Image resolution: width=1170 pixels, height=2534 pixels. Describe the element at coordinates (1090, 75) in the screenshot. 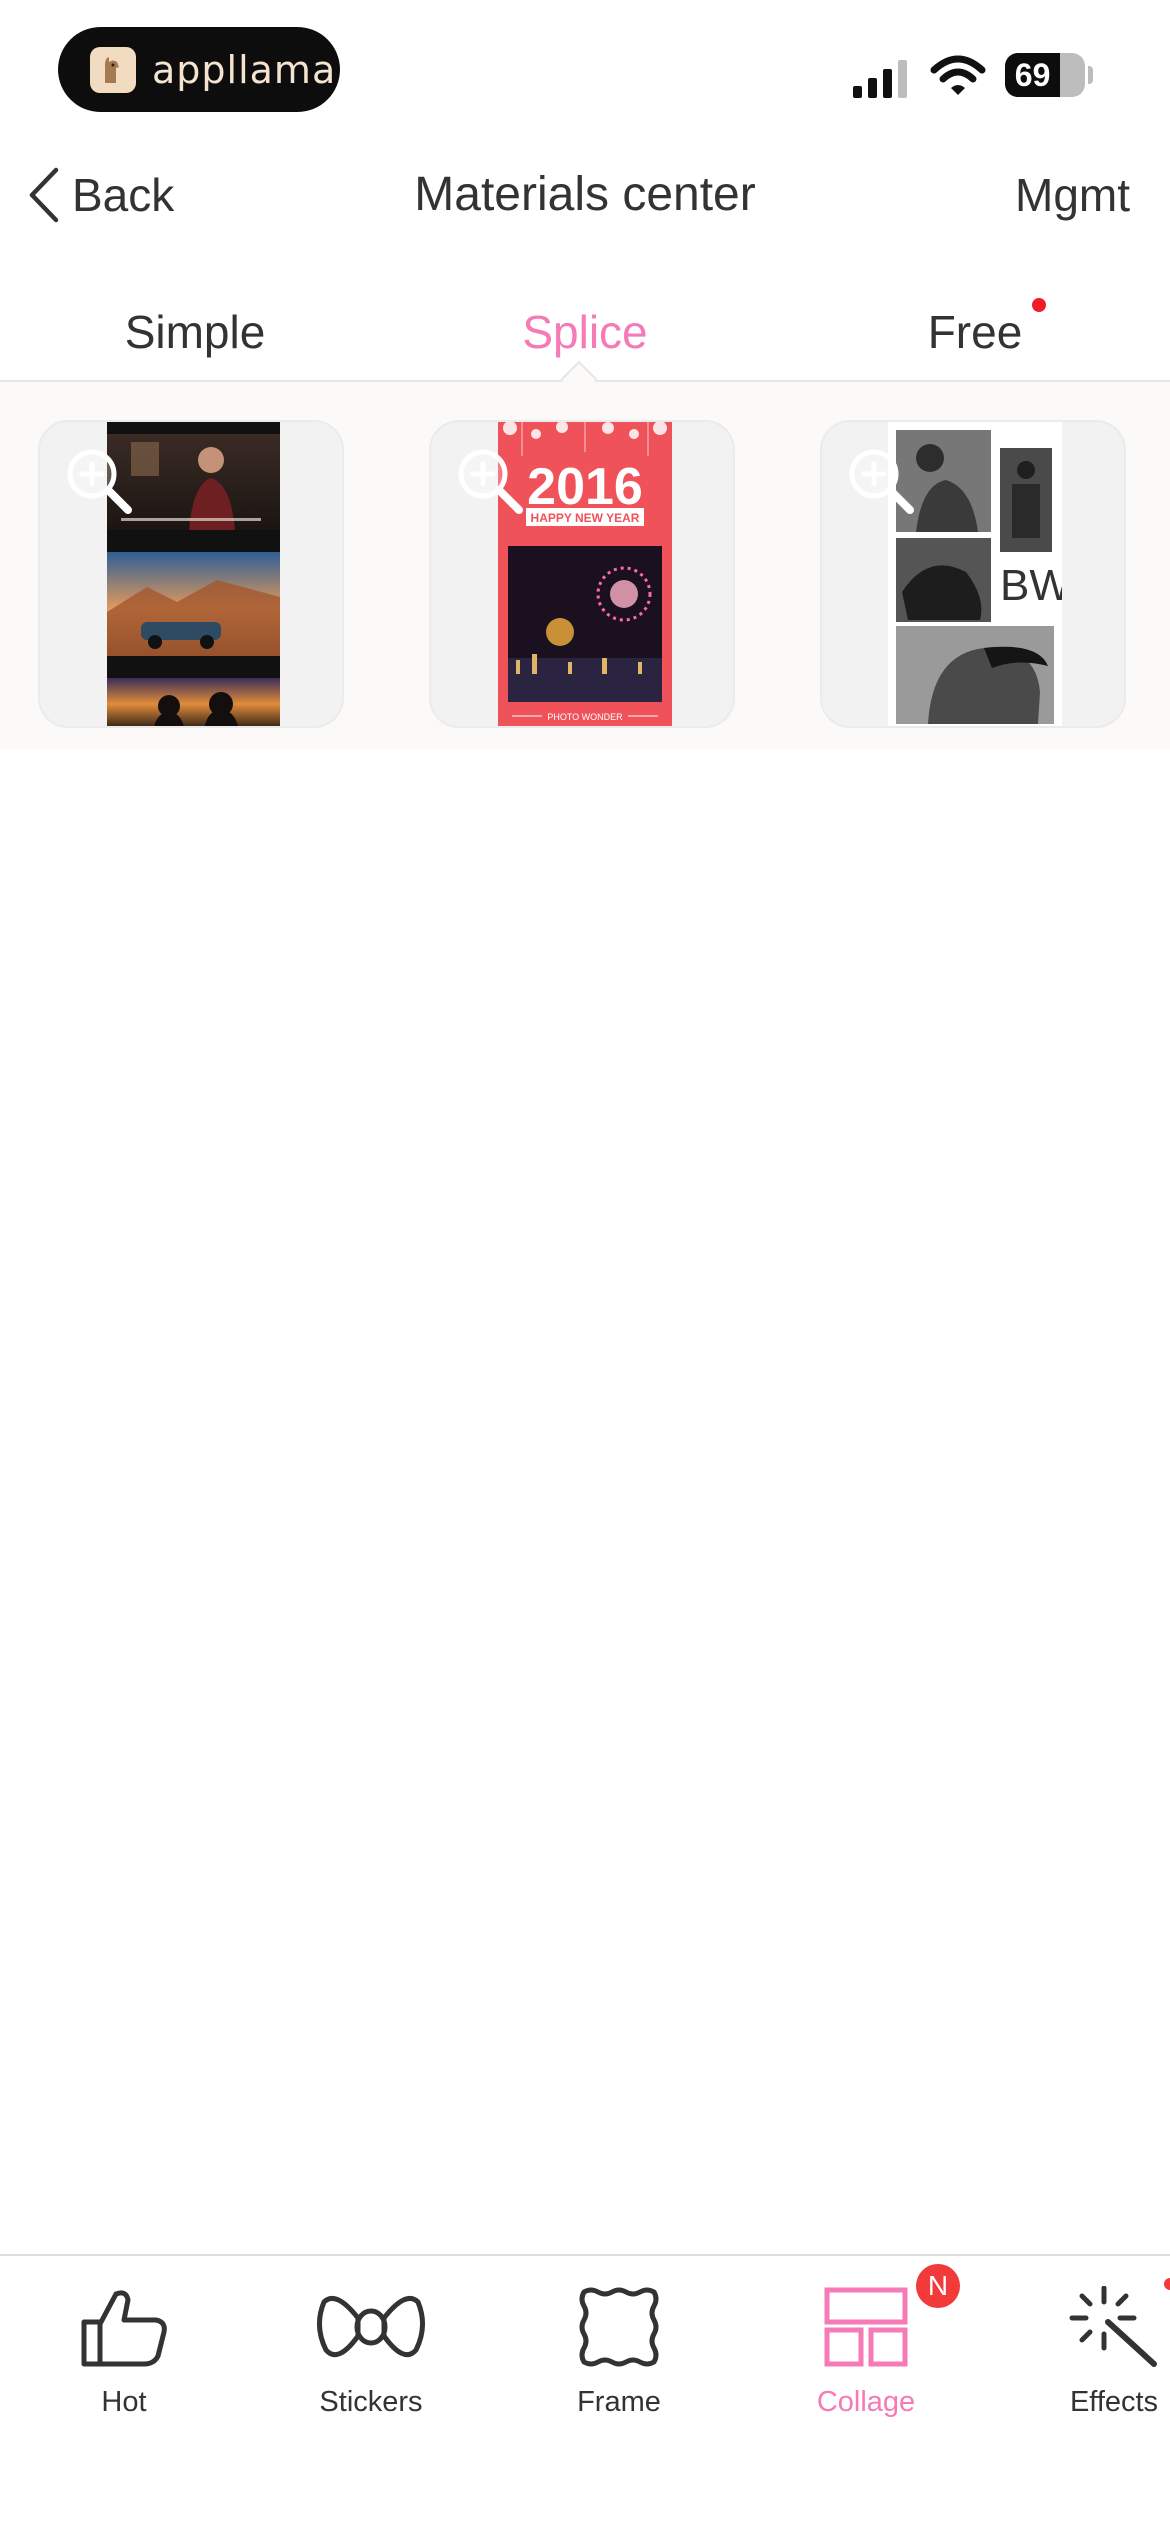

I see `battery-cap` at that location.